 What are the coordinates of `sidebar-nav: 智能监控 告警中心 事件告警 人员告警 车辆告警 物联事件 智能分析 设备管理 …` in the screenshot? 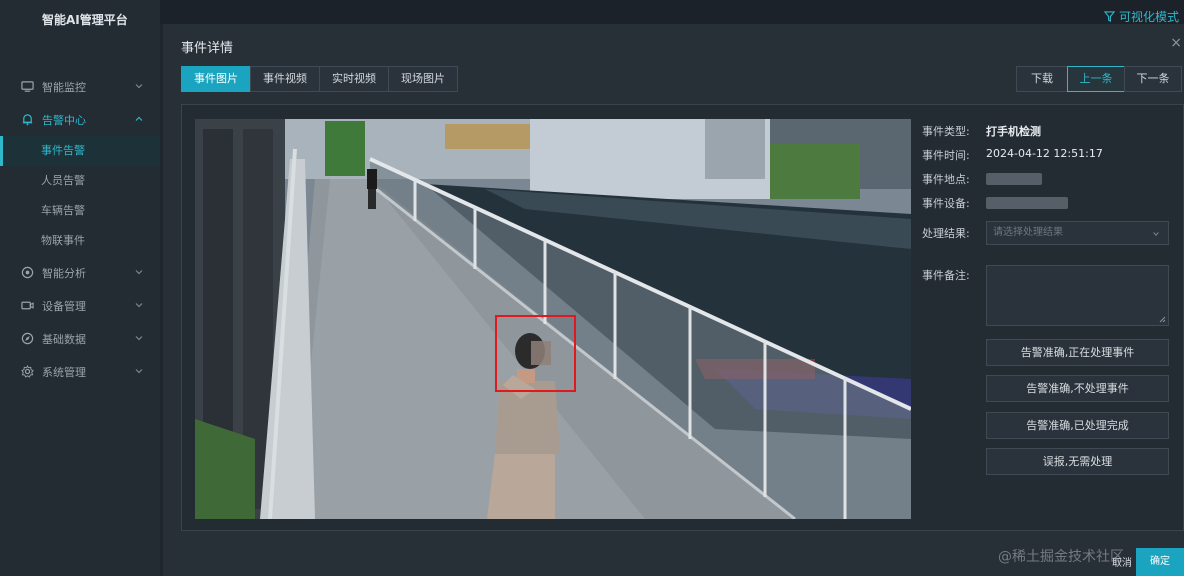 It's located at (80, 229).